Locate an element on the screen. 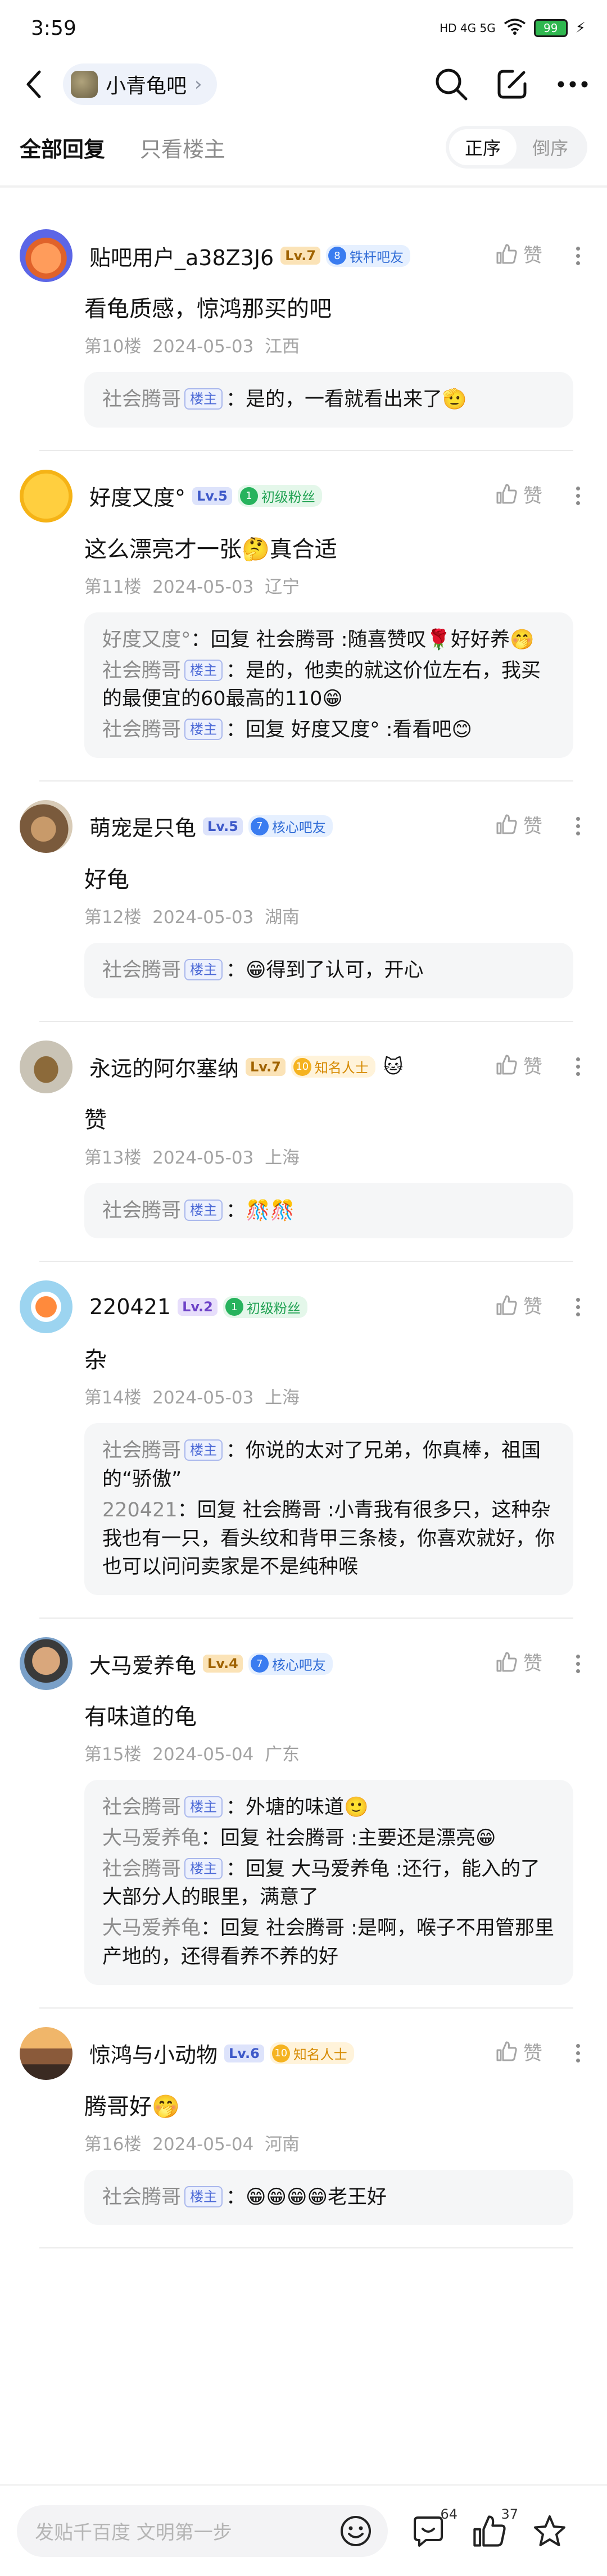 The image size is (607, 2576). fan-badge: 1 初级粉丝 is located at coordinates (279, 496).